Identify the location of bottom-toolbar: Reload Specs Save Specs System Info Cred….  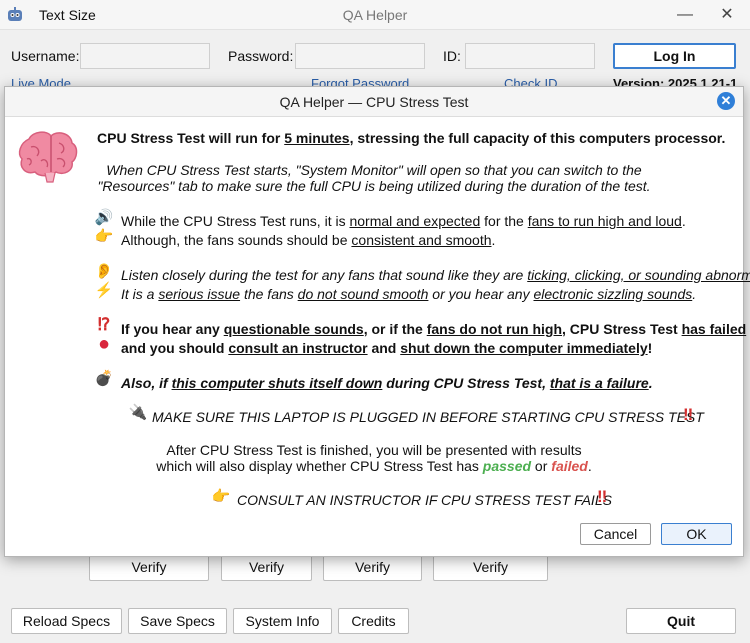
(375, 620).